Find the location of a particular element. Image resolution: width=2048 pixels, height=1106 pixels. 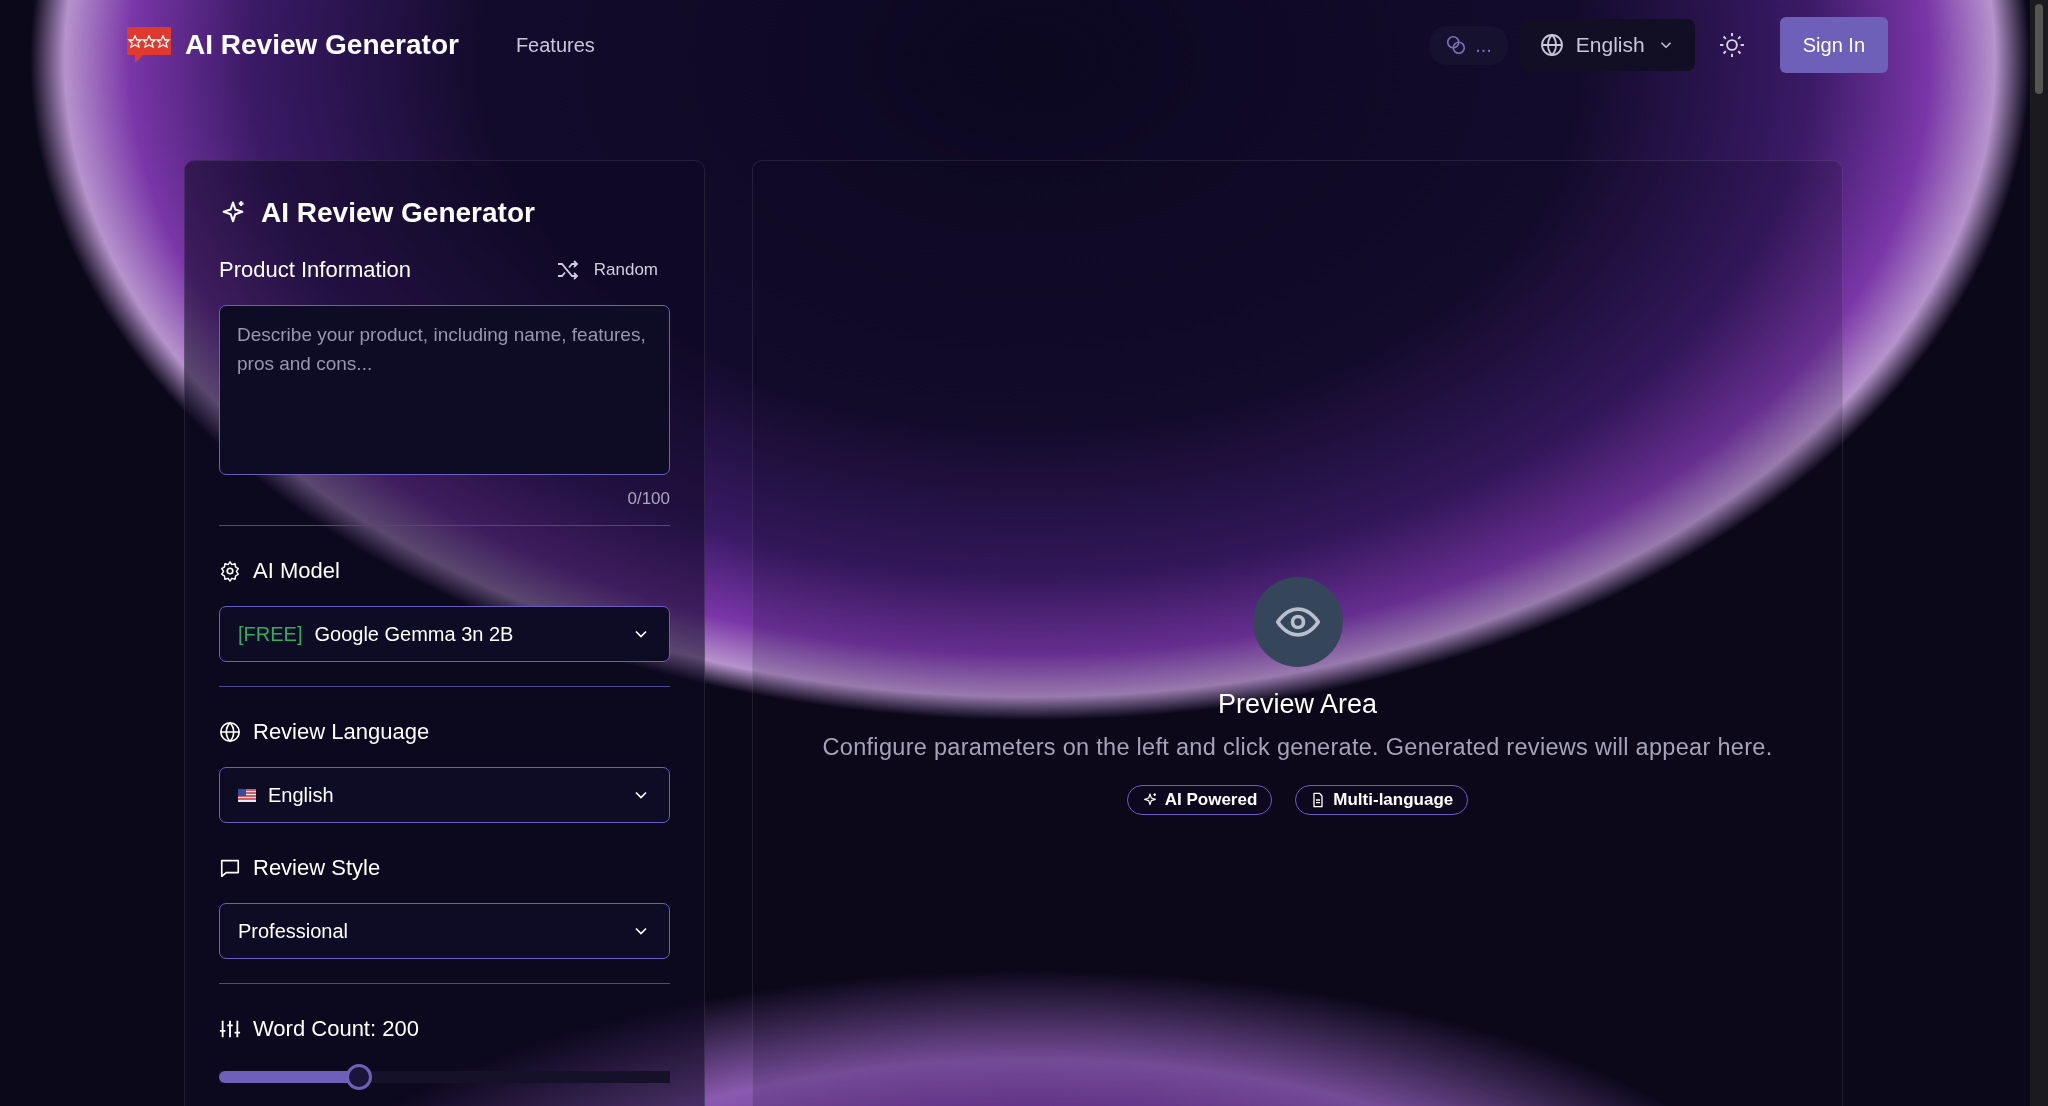

logo-icon is located at coordinates (149, 45).